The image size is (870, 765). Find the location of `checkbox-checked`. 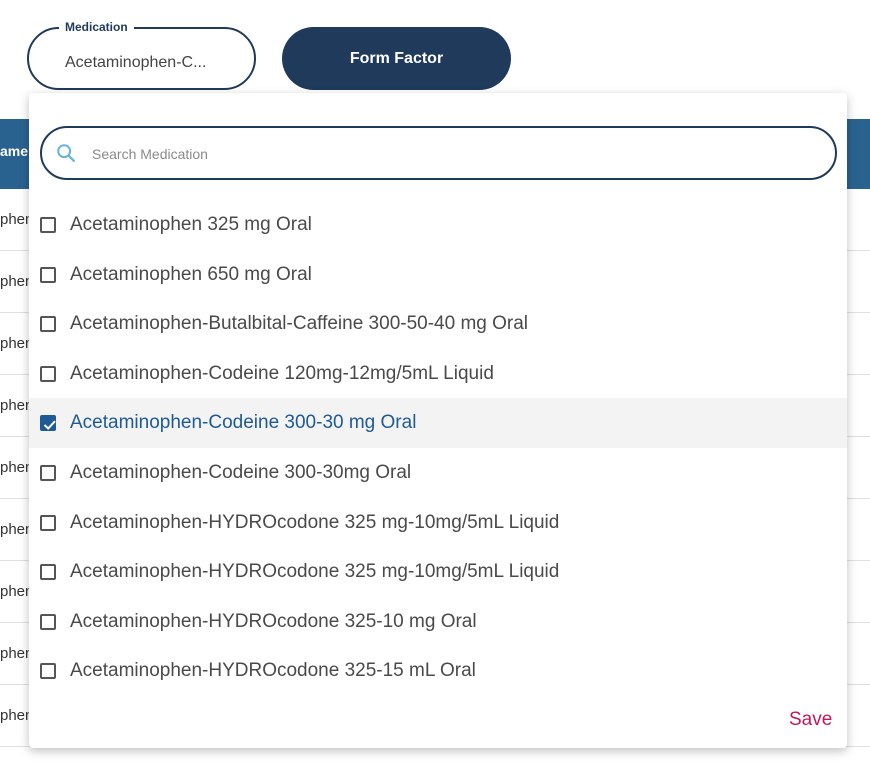

checkbox-checked is located at coordinates (48, 423).